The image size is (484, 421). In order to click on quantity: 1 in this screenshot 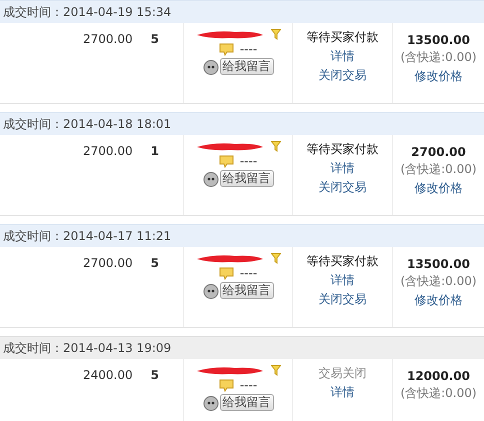, I will do `click(154, 152)`.